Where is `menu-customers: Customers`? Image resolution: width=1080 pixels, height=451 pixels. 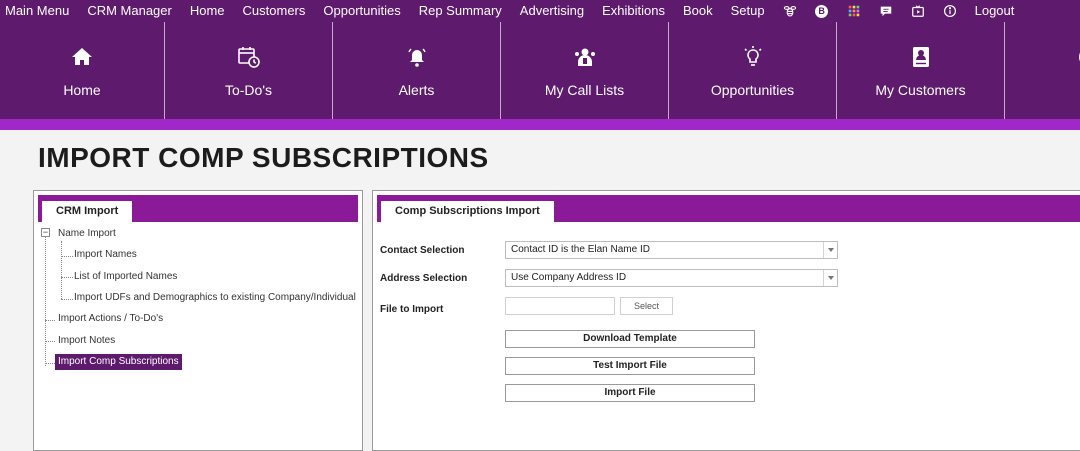
menu-customers: Customers is located at coordinates (274, 11).